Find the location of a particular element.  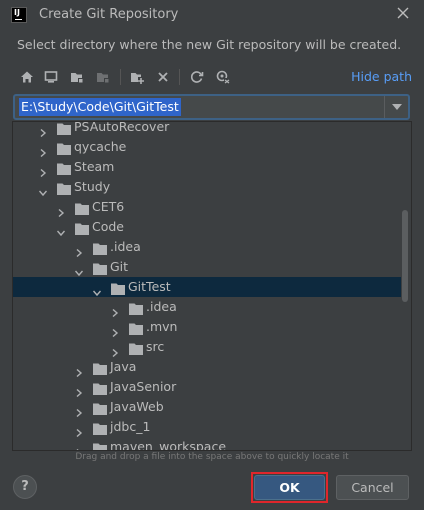

intellij-app-icon: IJ is located at coordinates (19, 15).